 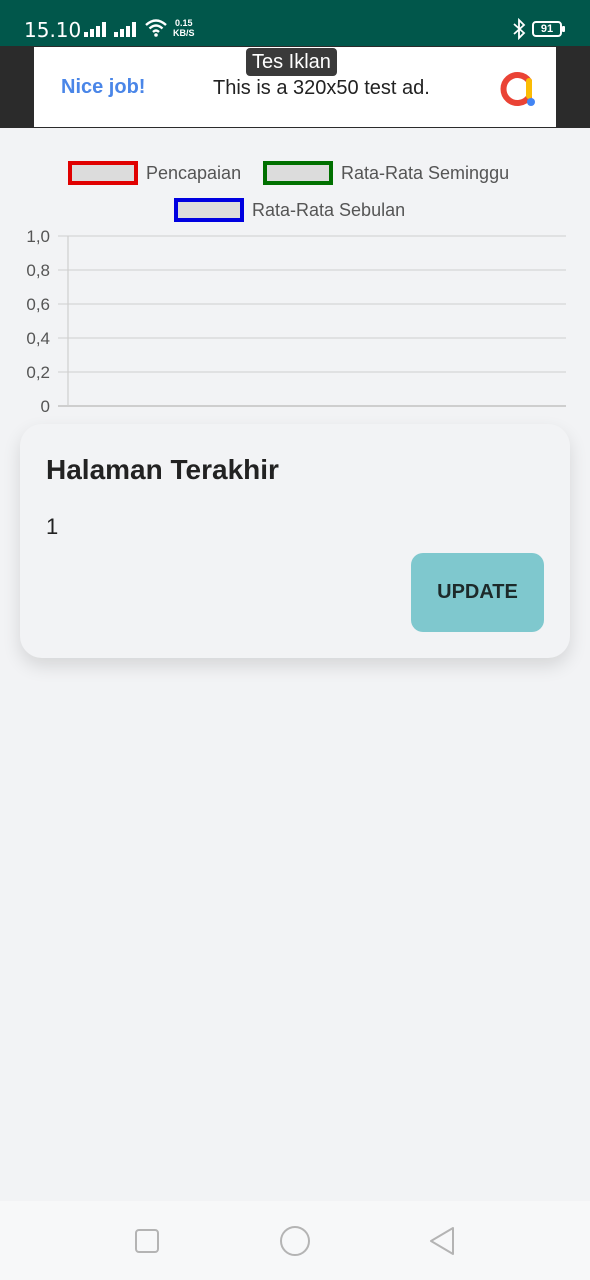 What do you see at coordinates (53, 30) in the screenshot?
I see `status-time: 15.10` at bounding box center [53, 30].